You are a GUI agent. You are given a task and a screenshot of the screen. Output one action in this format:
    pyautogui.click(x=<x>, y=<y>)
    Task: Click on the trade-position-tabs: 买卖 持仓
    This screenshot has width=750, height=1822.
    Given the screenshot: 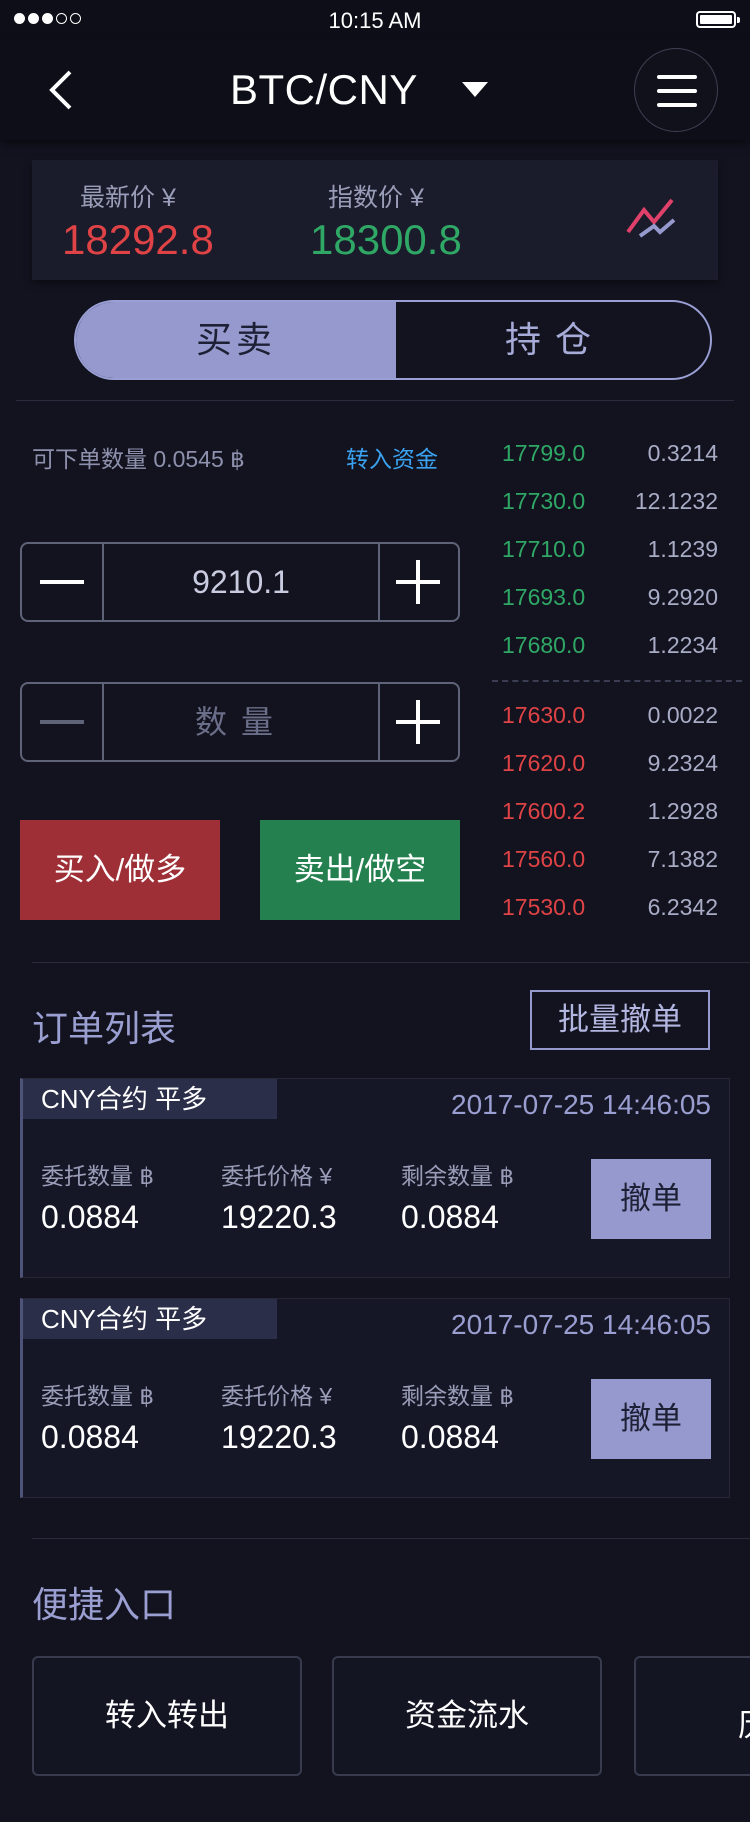 What is the action you would take?
    pyautogui.click(x=393, y=340)
    